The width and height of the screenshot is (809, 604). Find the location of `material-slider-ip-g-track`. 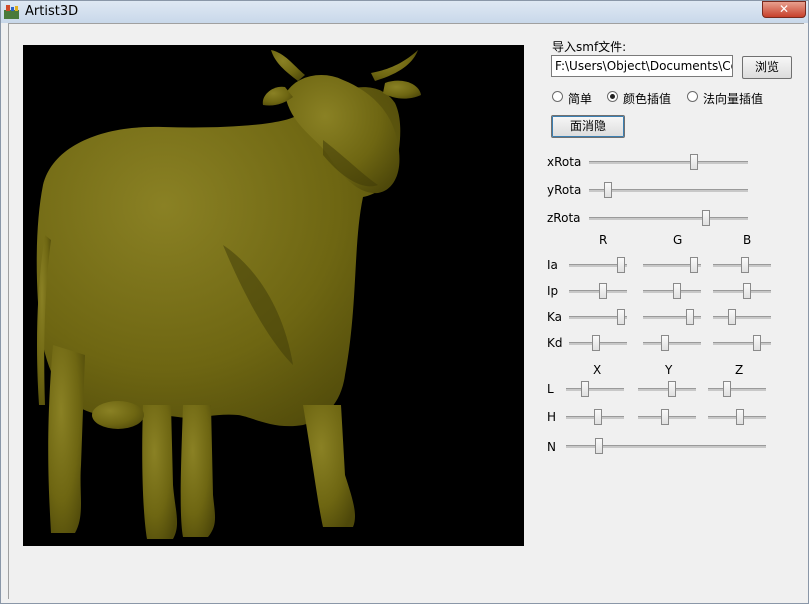

material-slider-ip-g-track is located at coordinates (672, 291).